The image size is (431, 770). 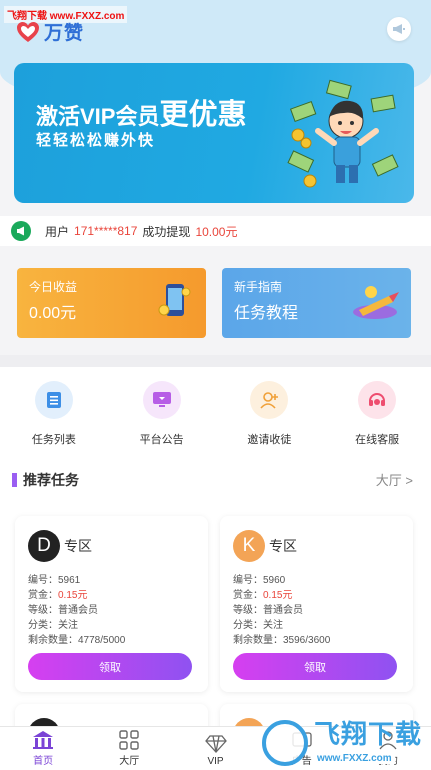 I want to click on list-icon, so click(x=53, y=400).